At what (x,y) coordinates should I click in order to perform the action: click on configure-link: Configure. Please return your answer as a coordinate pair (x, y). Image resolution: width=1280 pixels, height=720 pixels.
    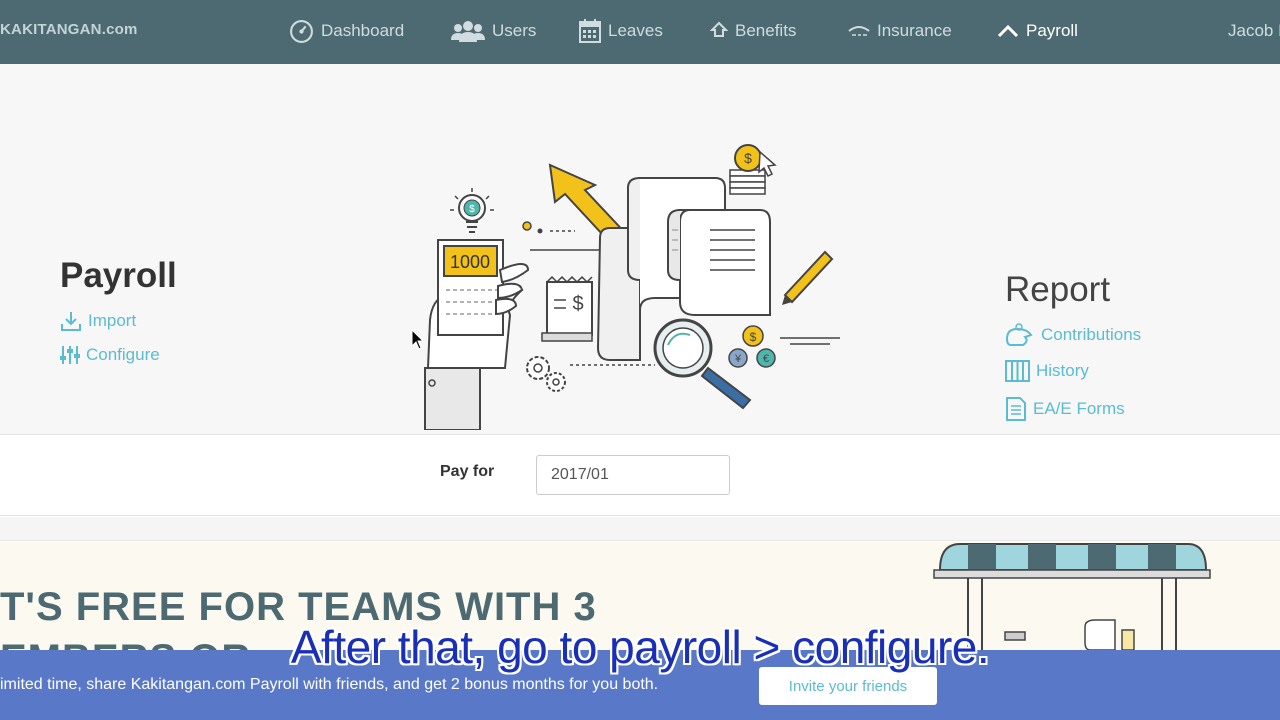
    Looking at the image, I should click on (110, 355).